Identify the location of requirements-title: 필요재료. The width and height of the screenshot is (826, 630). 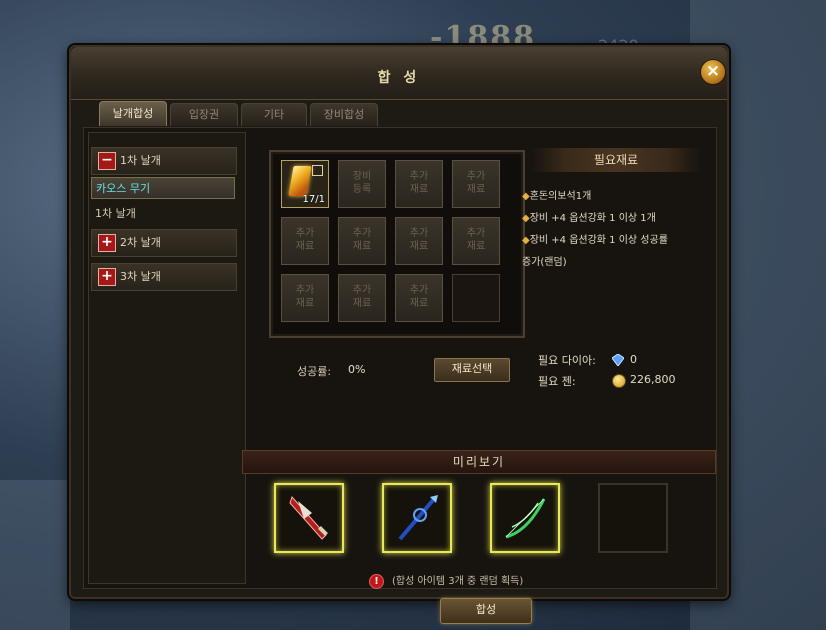
(616, 160).